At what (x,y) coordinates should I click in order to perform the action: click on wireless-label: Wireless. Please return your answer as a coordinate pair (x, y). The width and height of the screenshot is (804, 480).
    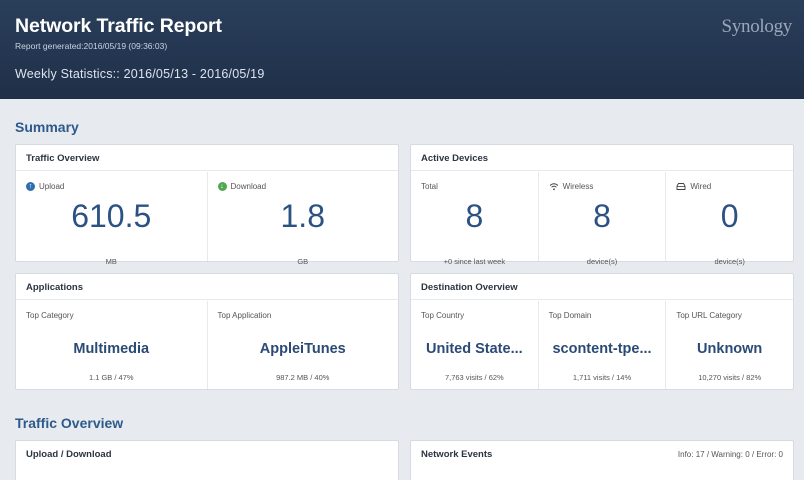
    Looking at the image, I should click on (578, 186).